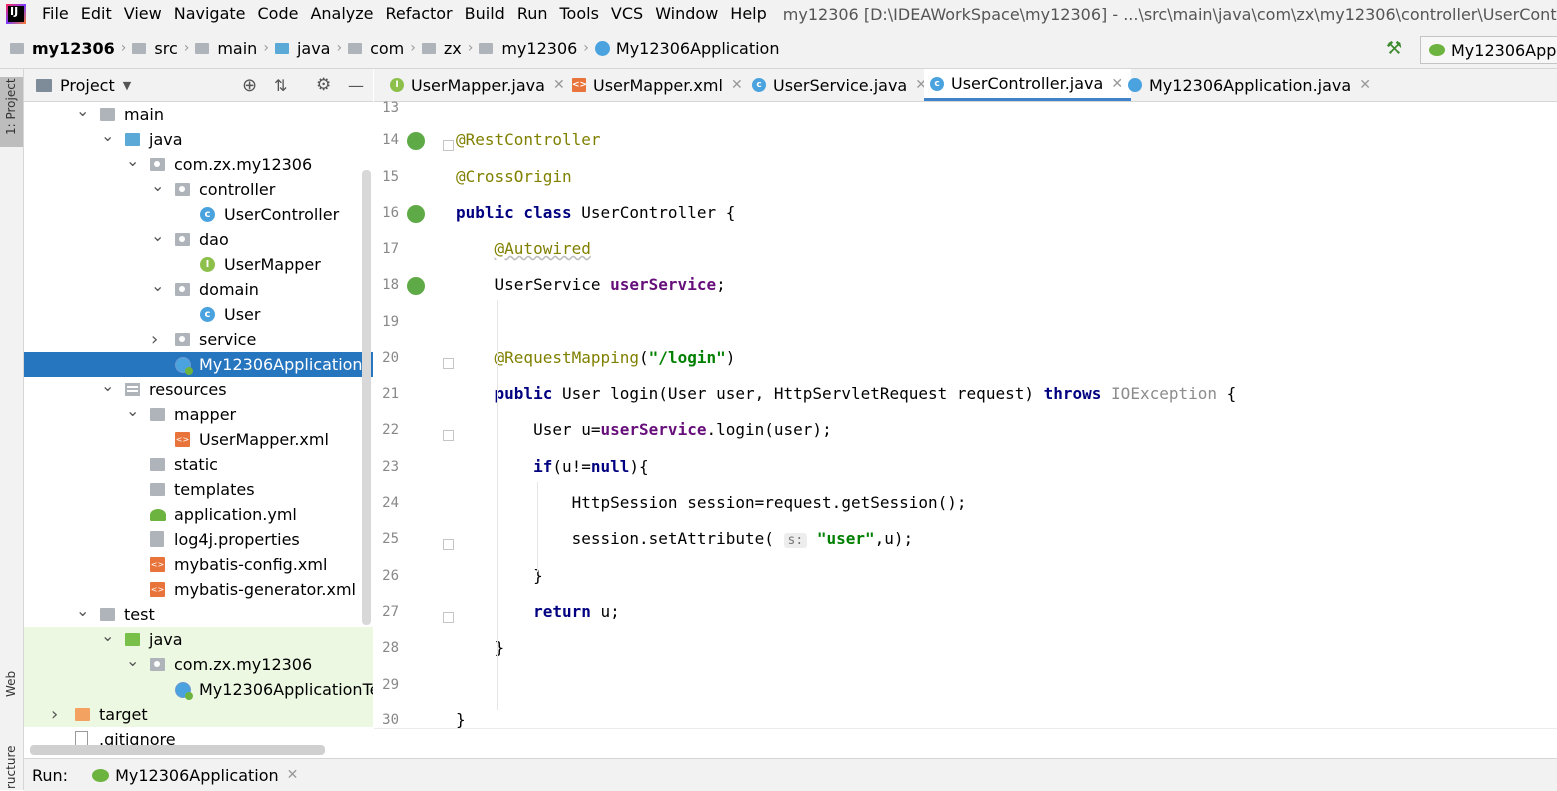  I want to click on editor-tab: I UserMapper.java ✕, so click(478, 85).